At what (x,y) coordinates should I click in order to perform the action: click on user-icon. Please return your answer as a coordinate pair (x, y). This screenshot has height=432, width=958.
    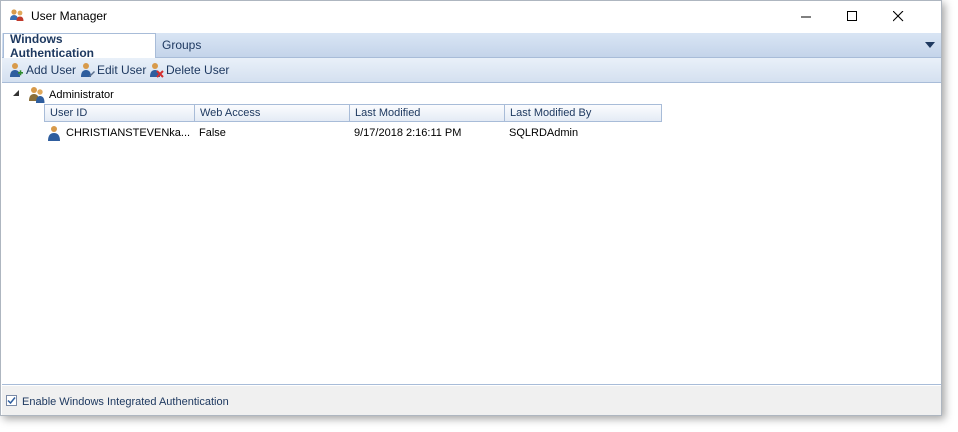
    Looking at the image, I should click on (54, 133).